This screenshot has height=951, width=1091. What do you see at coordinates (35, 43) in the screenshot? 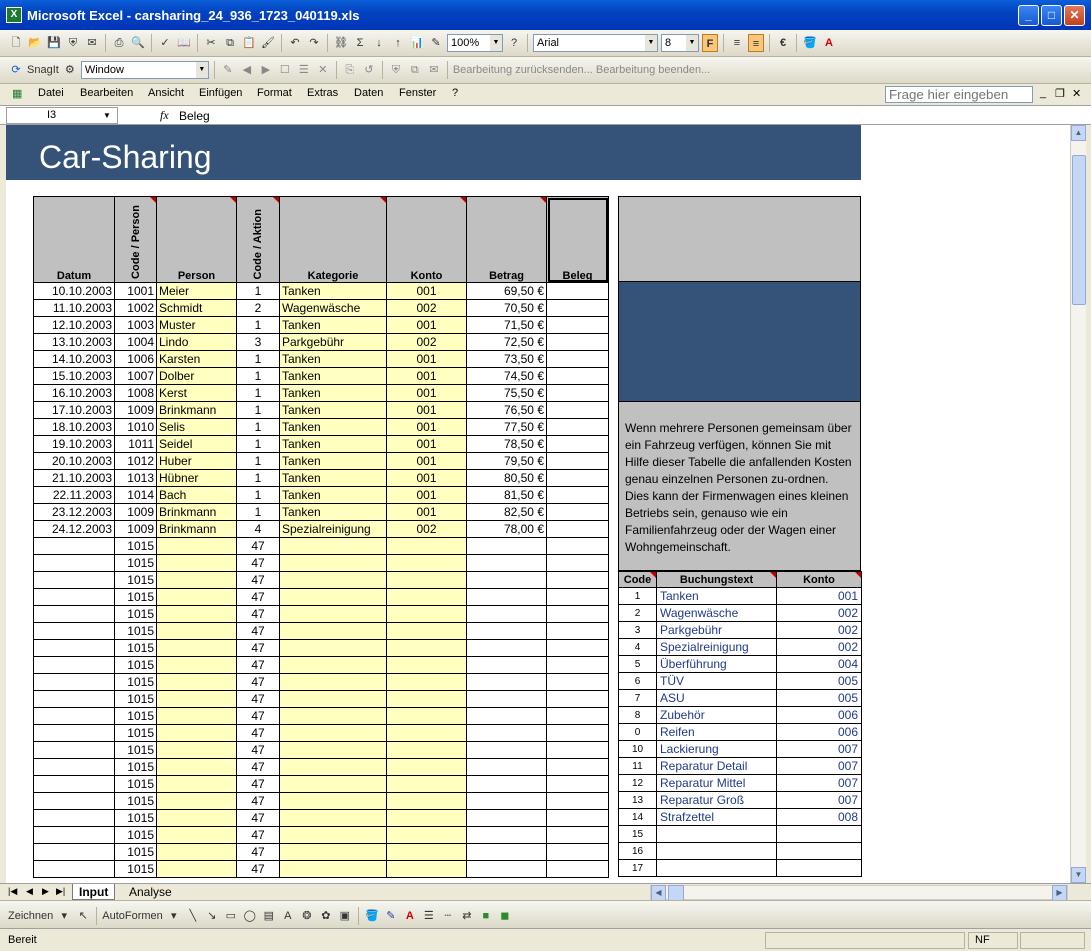
I see `open-icon: 📂` at bounding box center [35, 43].